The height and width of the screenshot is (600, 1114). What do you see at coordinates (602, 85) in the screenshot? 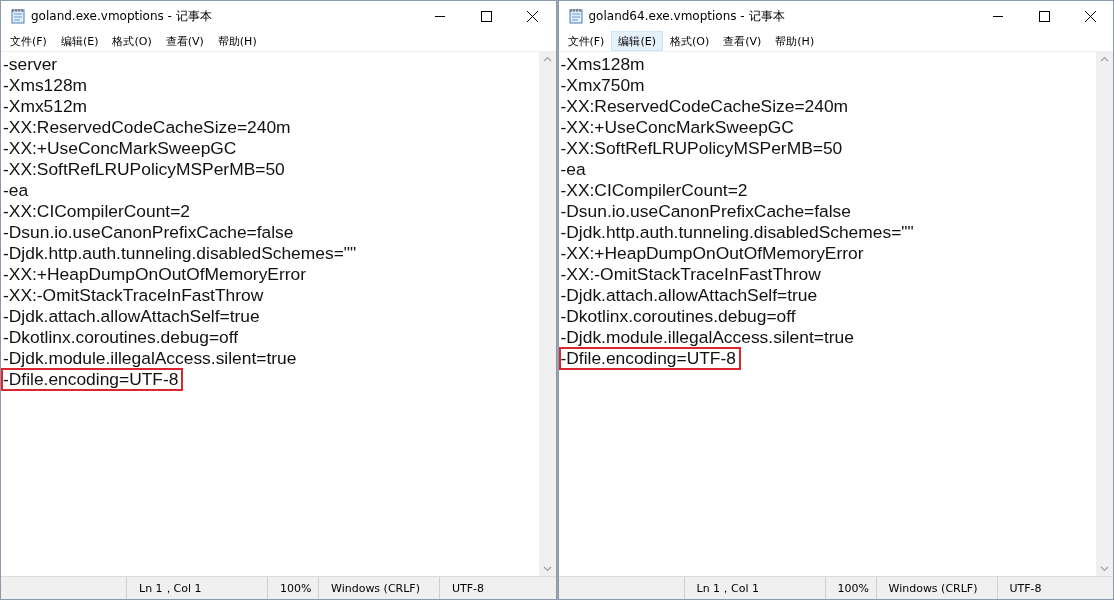
I see `text-line: -Xmx750m` at bounding box center [602, 85].